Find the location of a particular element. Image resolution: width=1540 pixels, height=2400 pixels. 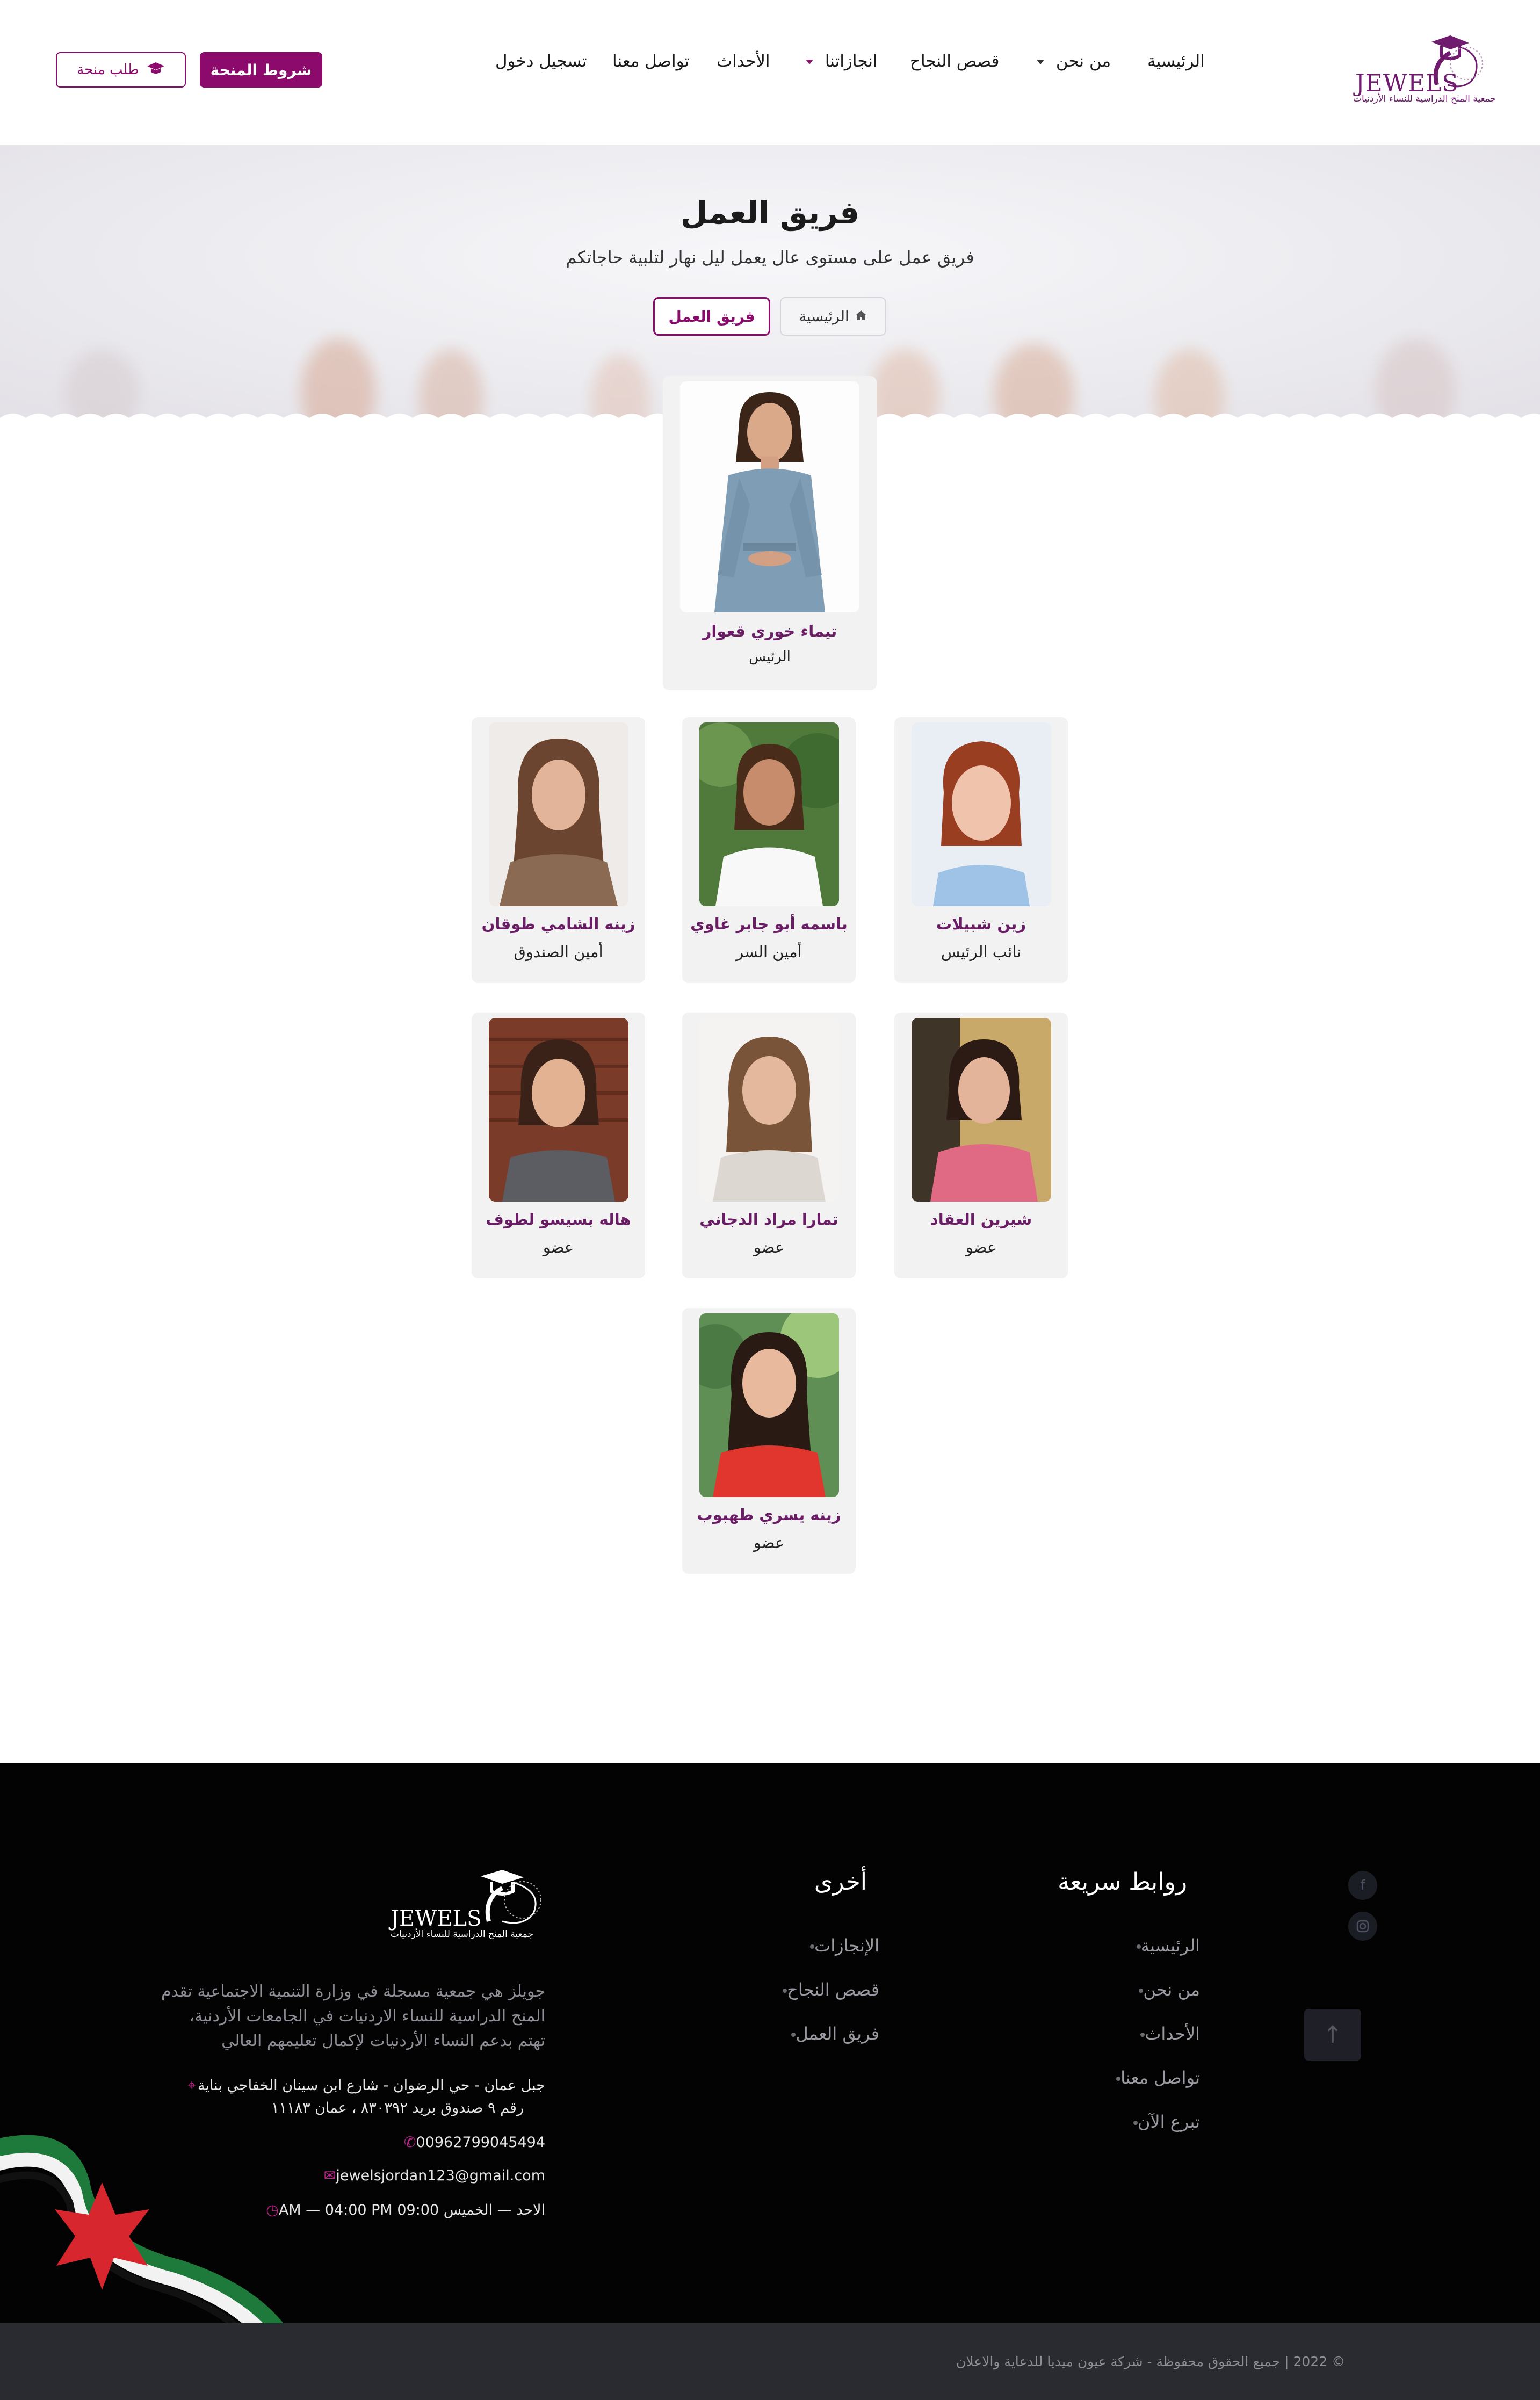

team-card: تمارا مراد الدجاني عضو is located at coordinates (769, 1145).